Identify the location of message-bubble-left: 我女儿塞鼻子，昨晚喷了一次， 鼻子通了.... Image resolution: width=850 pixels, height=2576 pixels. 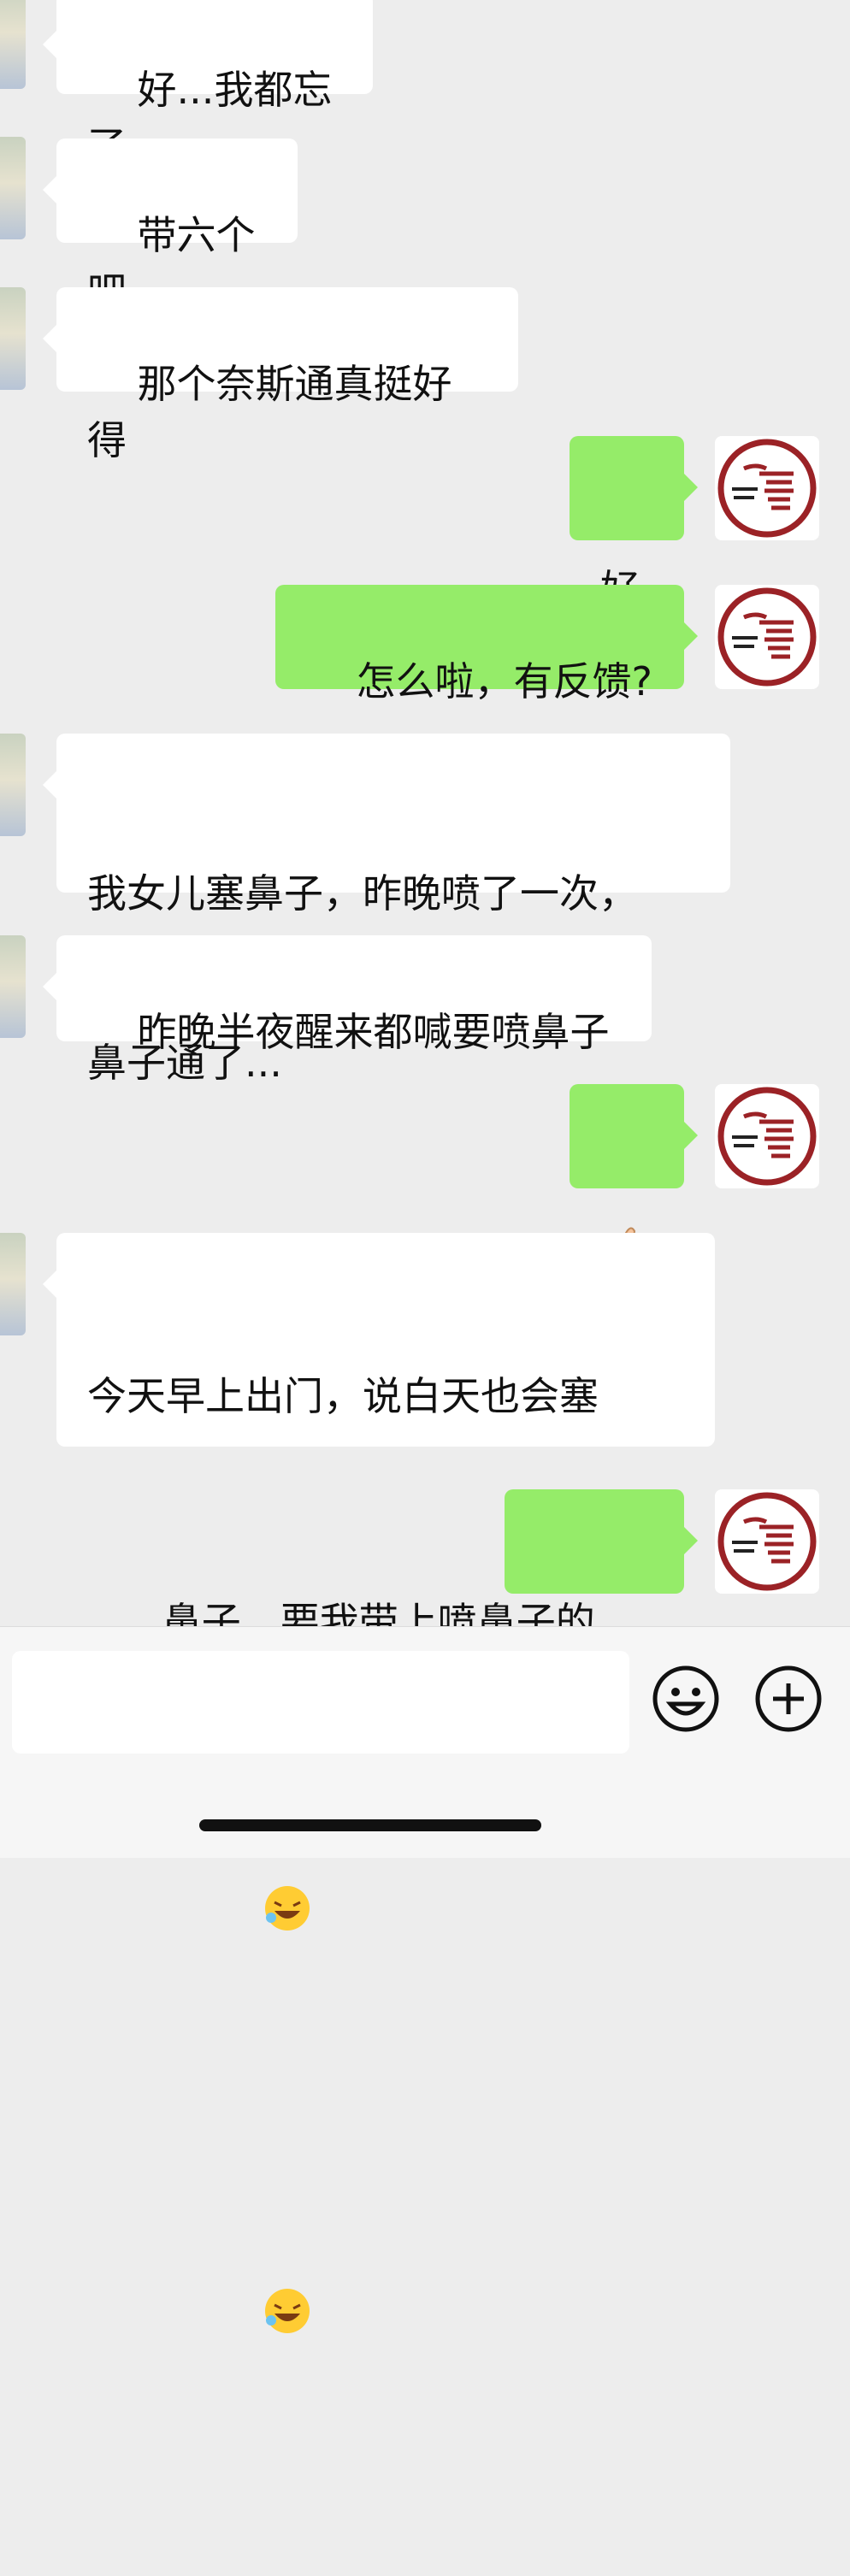
(387, 910).